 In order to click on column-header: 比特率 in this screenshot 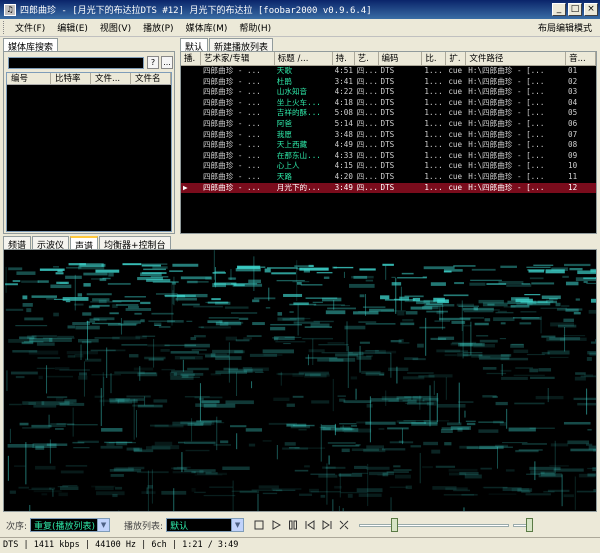, I will do `click(71, 78)`.